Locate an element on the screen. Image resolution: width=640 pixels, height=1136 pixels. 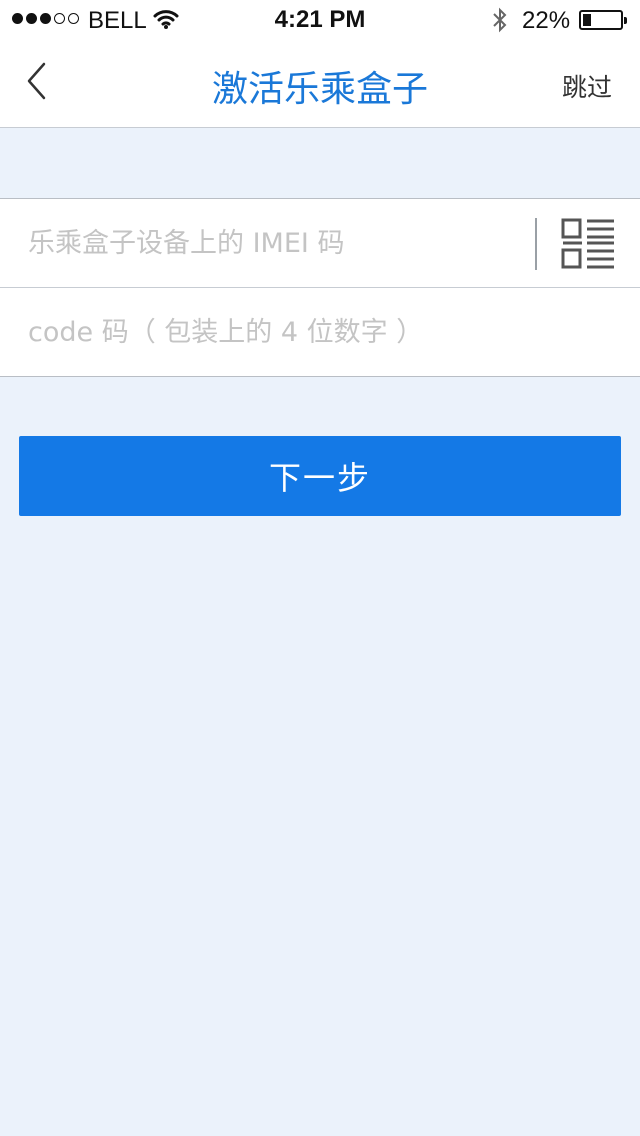
scan-qr-button is located at coordinates (588, 244).